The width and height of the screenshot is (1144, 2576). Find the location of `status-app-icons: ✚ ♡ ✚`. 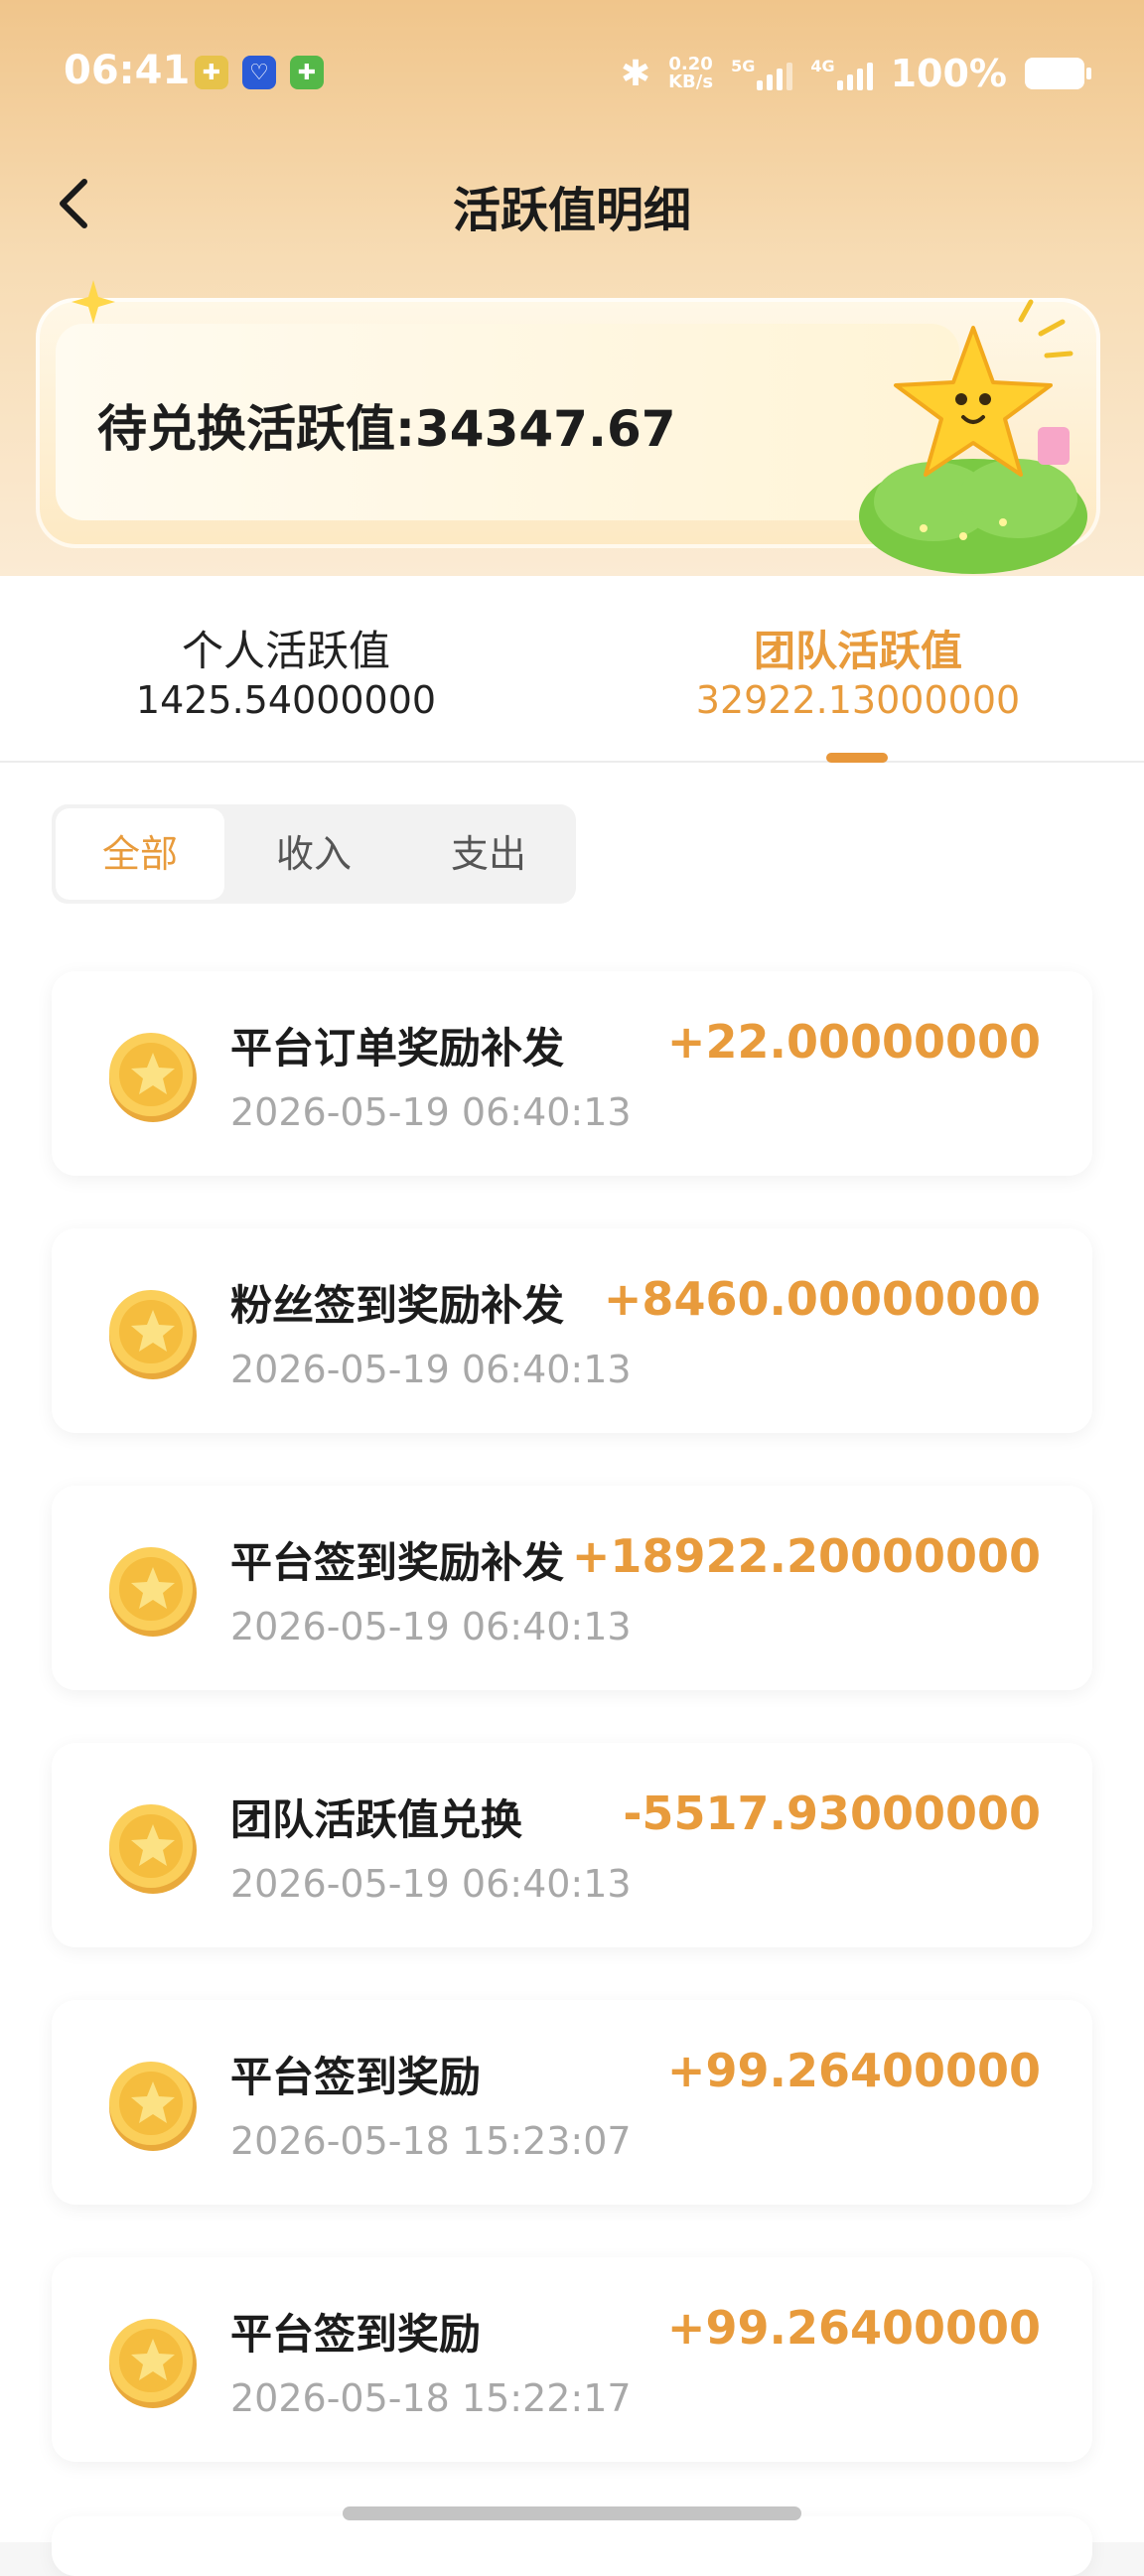

status-app-icons: ✚ ♡ ✚ is located at coordinates (259, 73).